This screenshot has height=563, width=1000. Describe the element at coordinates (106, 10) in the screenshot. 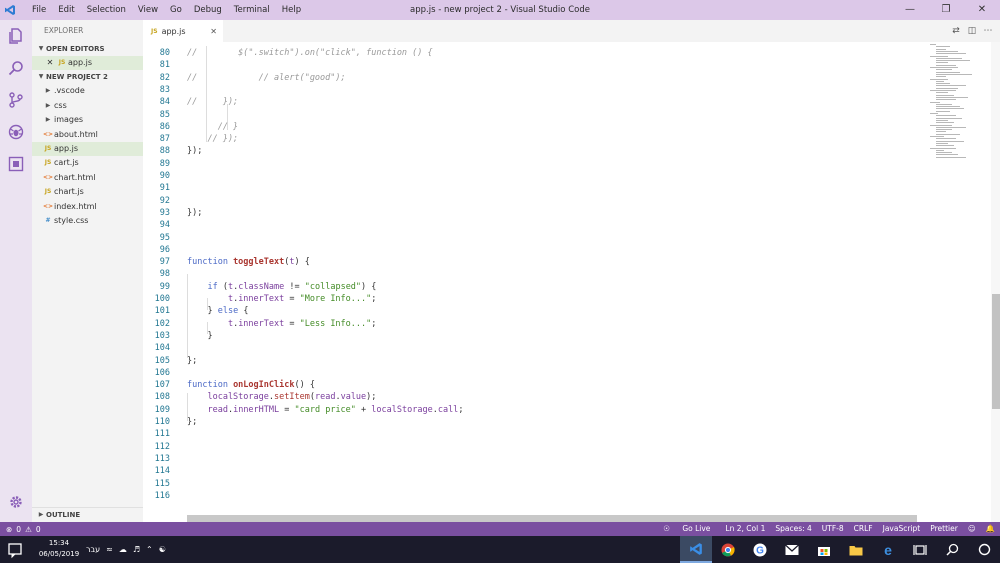

I see `menu-selection: Selection` at that location.